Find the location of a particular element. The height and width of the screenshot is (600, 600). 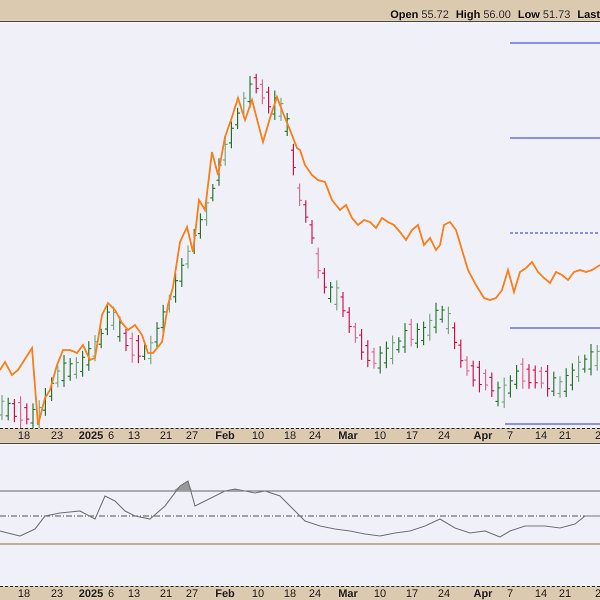

quote-value: 51.73 is located at coordinates (556, 15).